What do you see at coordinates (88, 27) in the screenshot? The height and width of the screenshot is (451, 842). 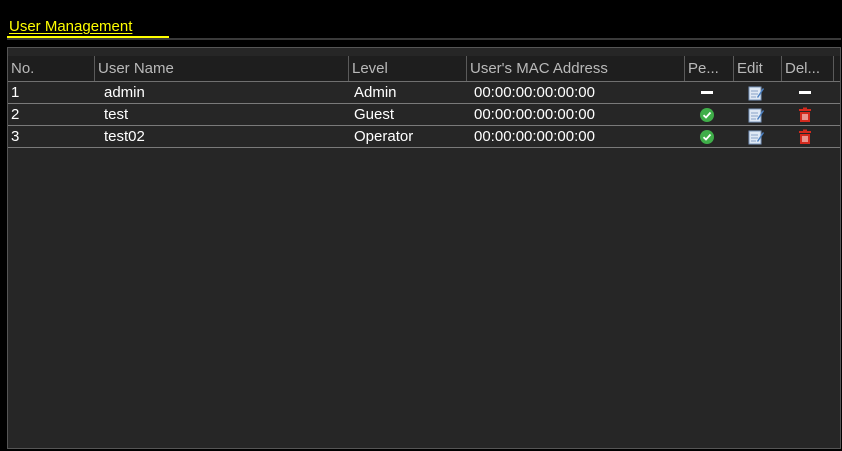 I see `page-title-tab: User Management` at bounding box center [88, 27].